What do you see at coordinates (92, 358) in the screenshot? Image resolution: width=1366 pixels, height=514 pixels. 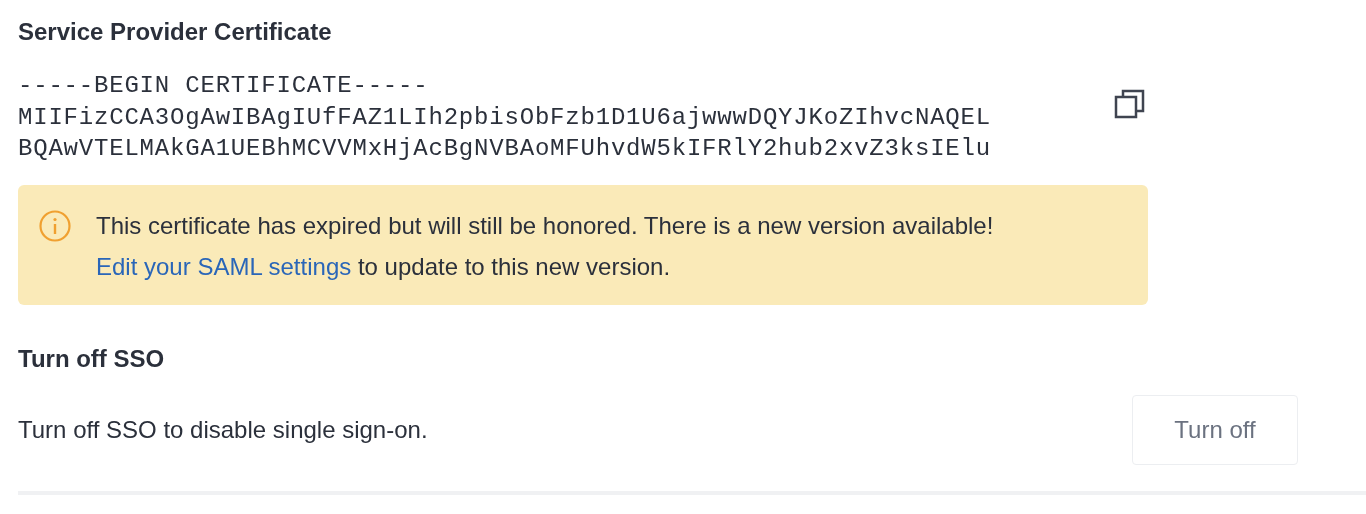 I see `section-title: Turn off SSO` at bounding box center [92, 358].